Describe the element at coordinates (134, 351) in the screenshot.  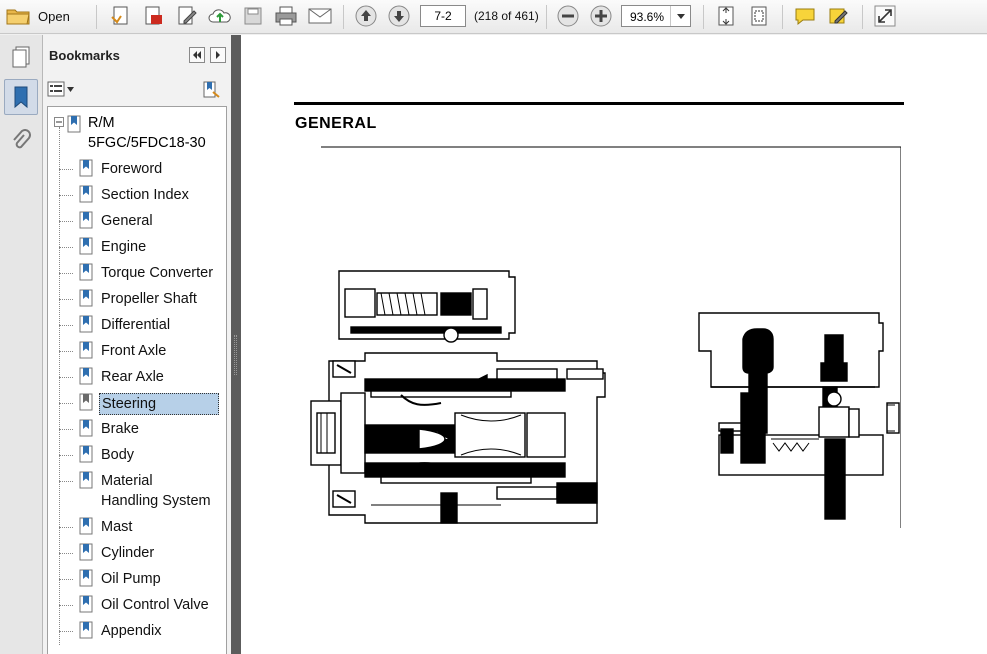
I see `bookmark-label: Front Axle` at that location.